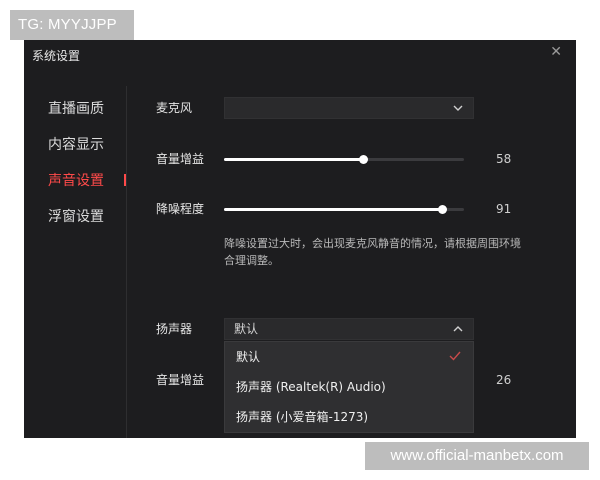 This screenshot has width=600, height=480. I want to click on speaker-gain-label: 音量增益, so click(180, 380).